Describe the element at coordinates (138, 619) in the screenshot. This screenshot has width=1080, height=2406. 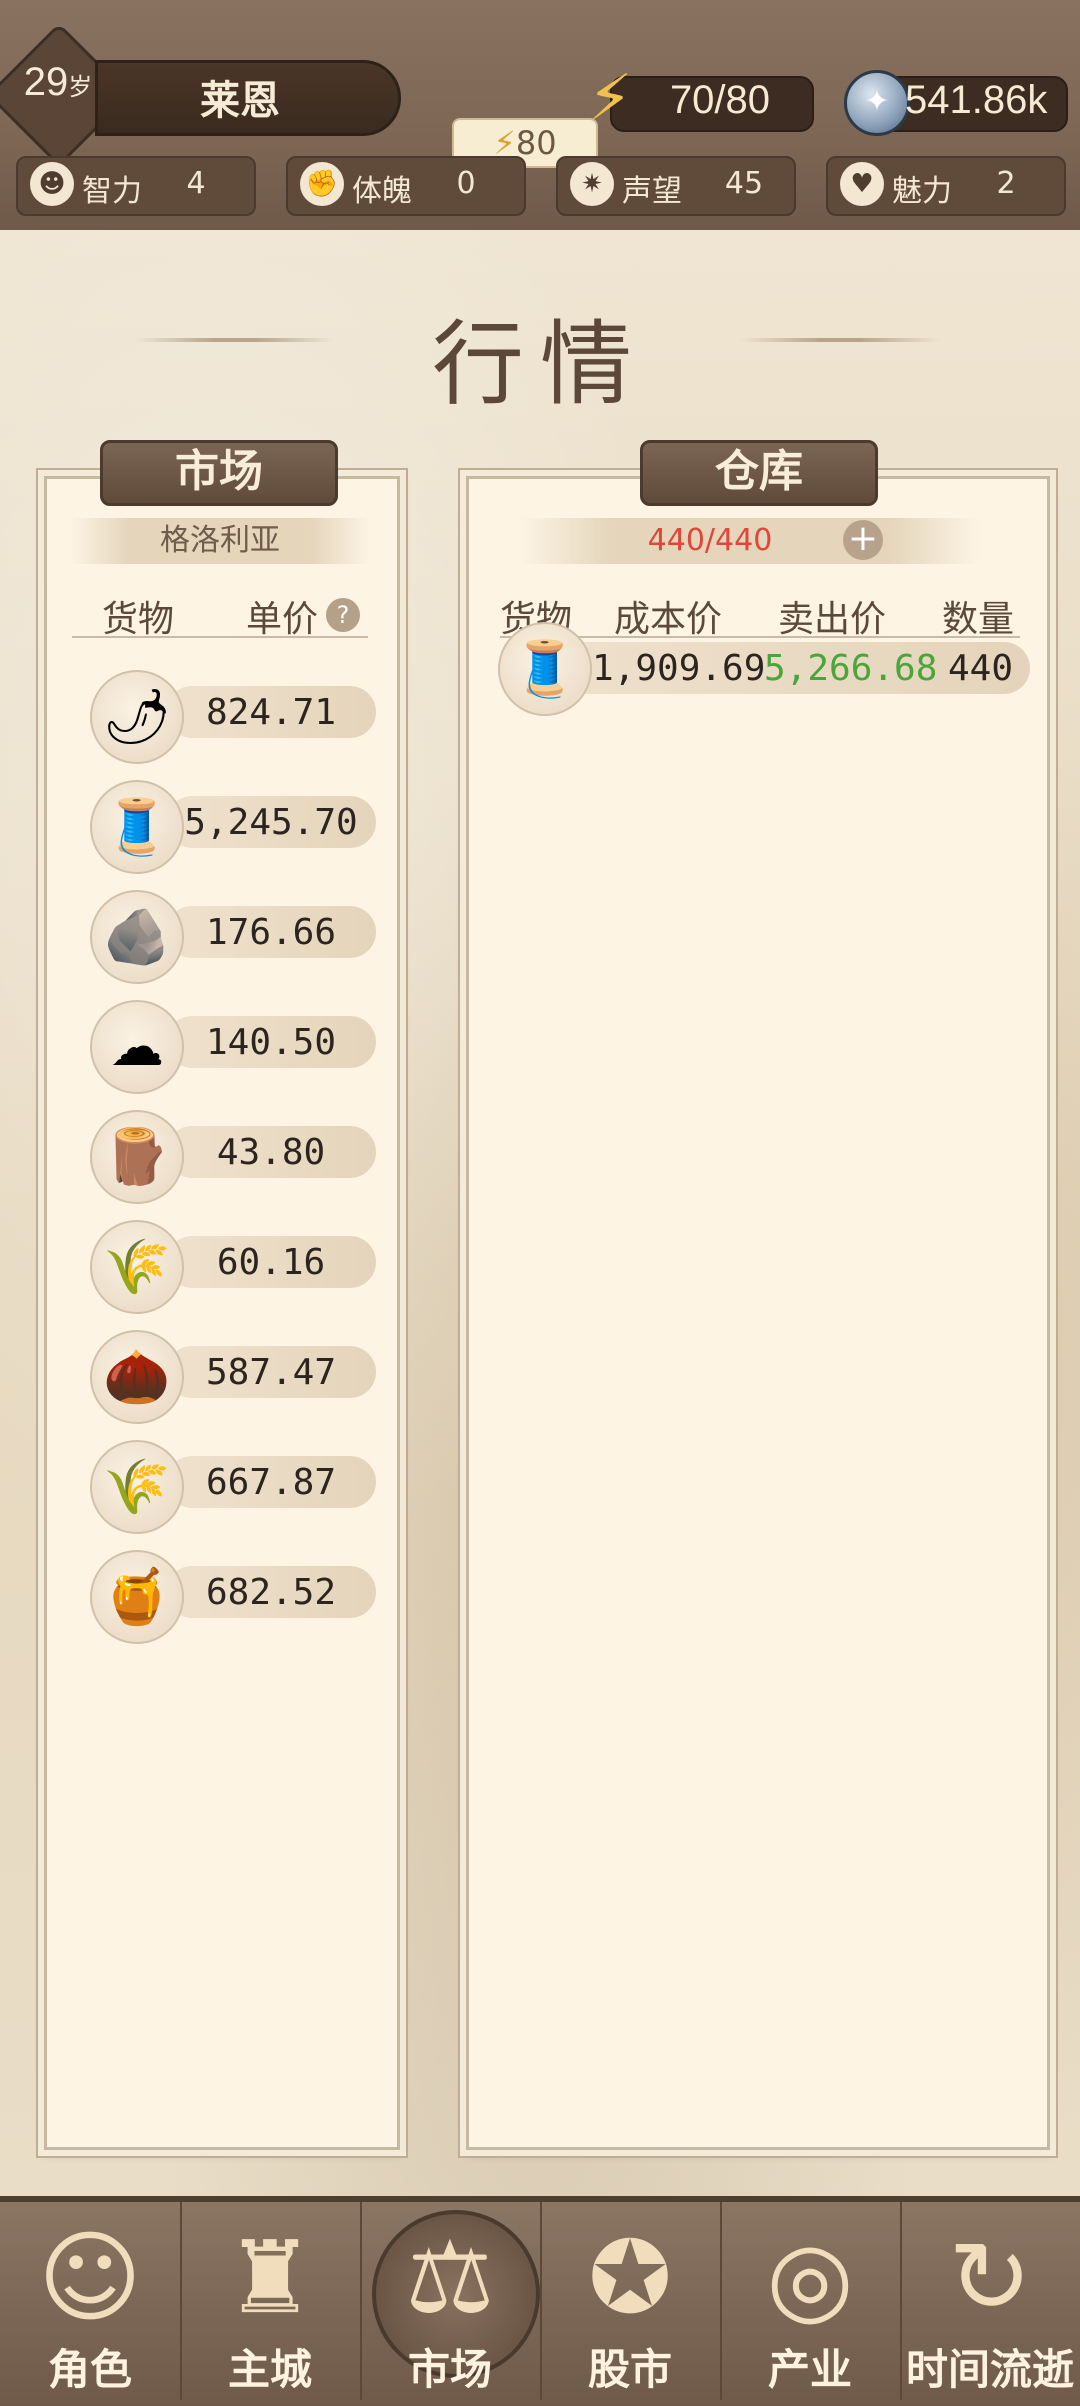
I see `market-col-goods: 货物` at that location.